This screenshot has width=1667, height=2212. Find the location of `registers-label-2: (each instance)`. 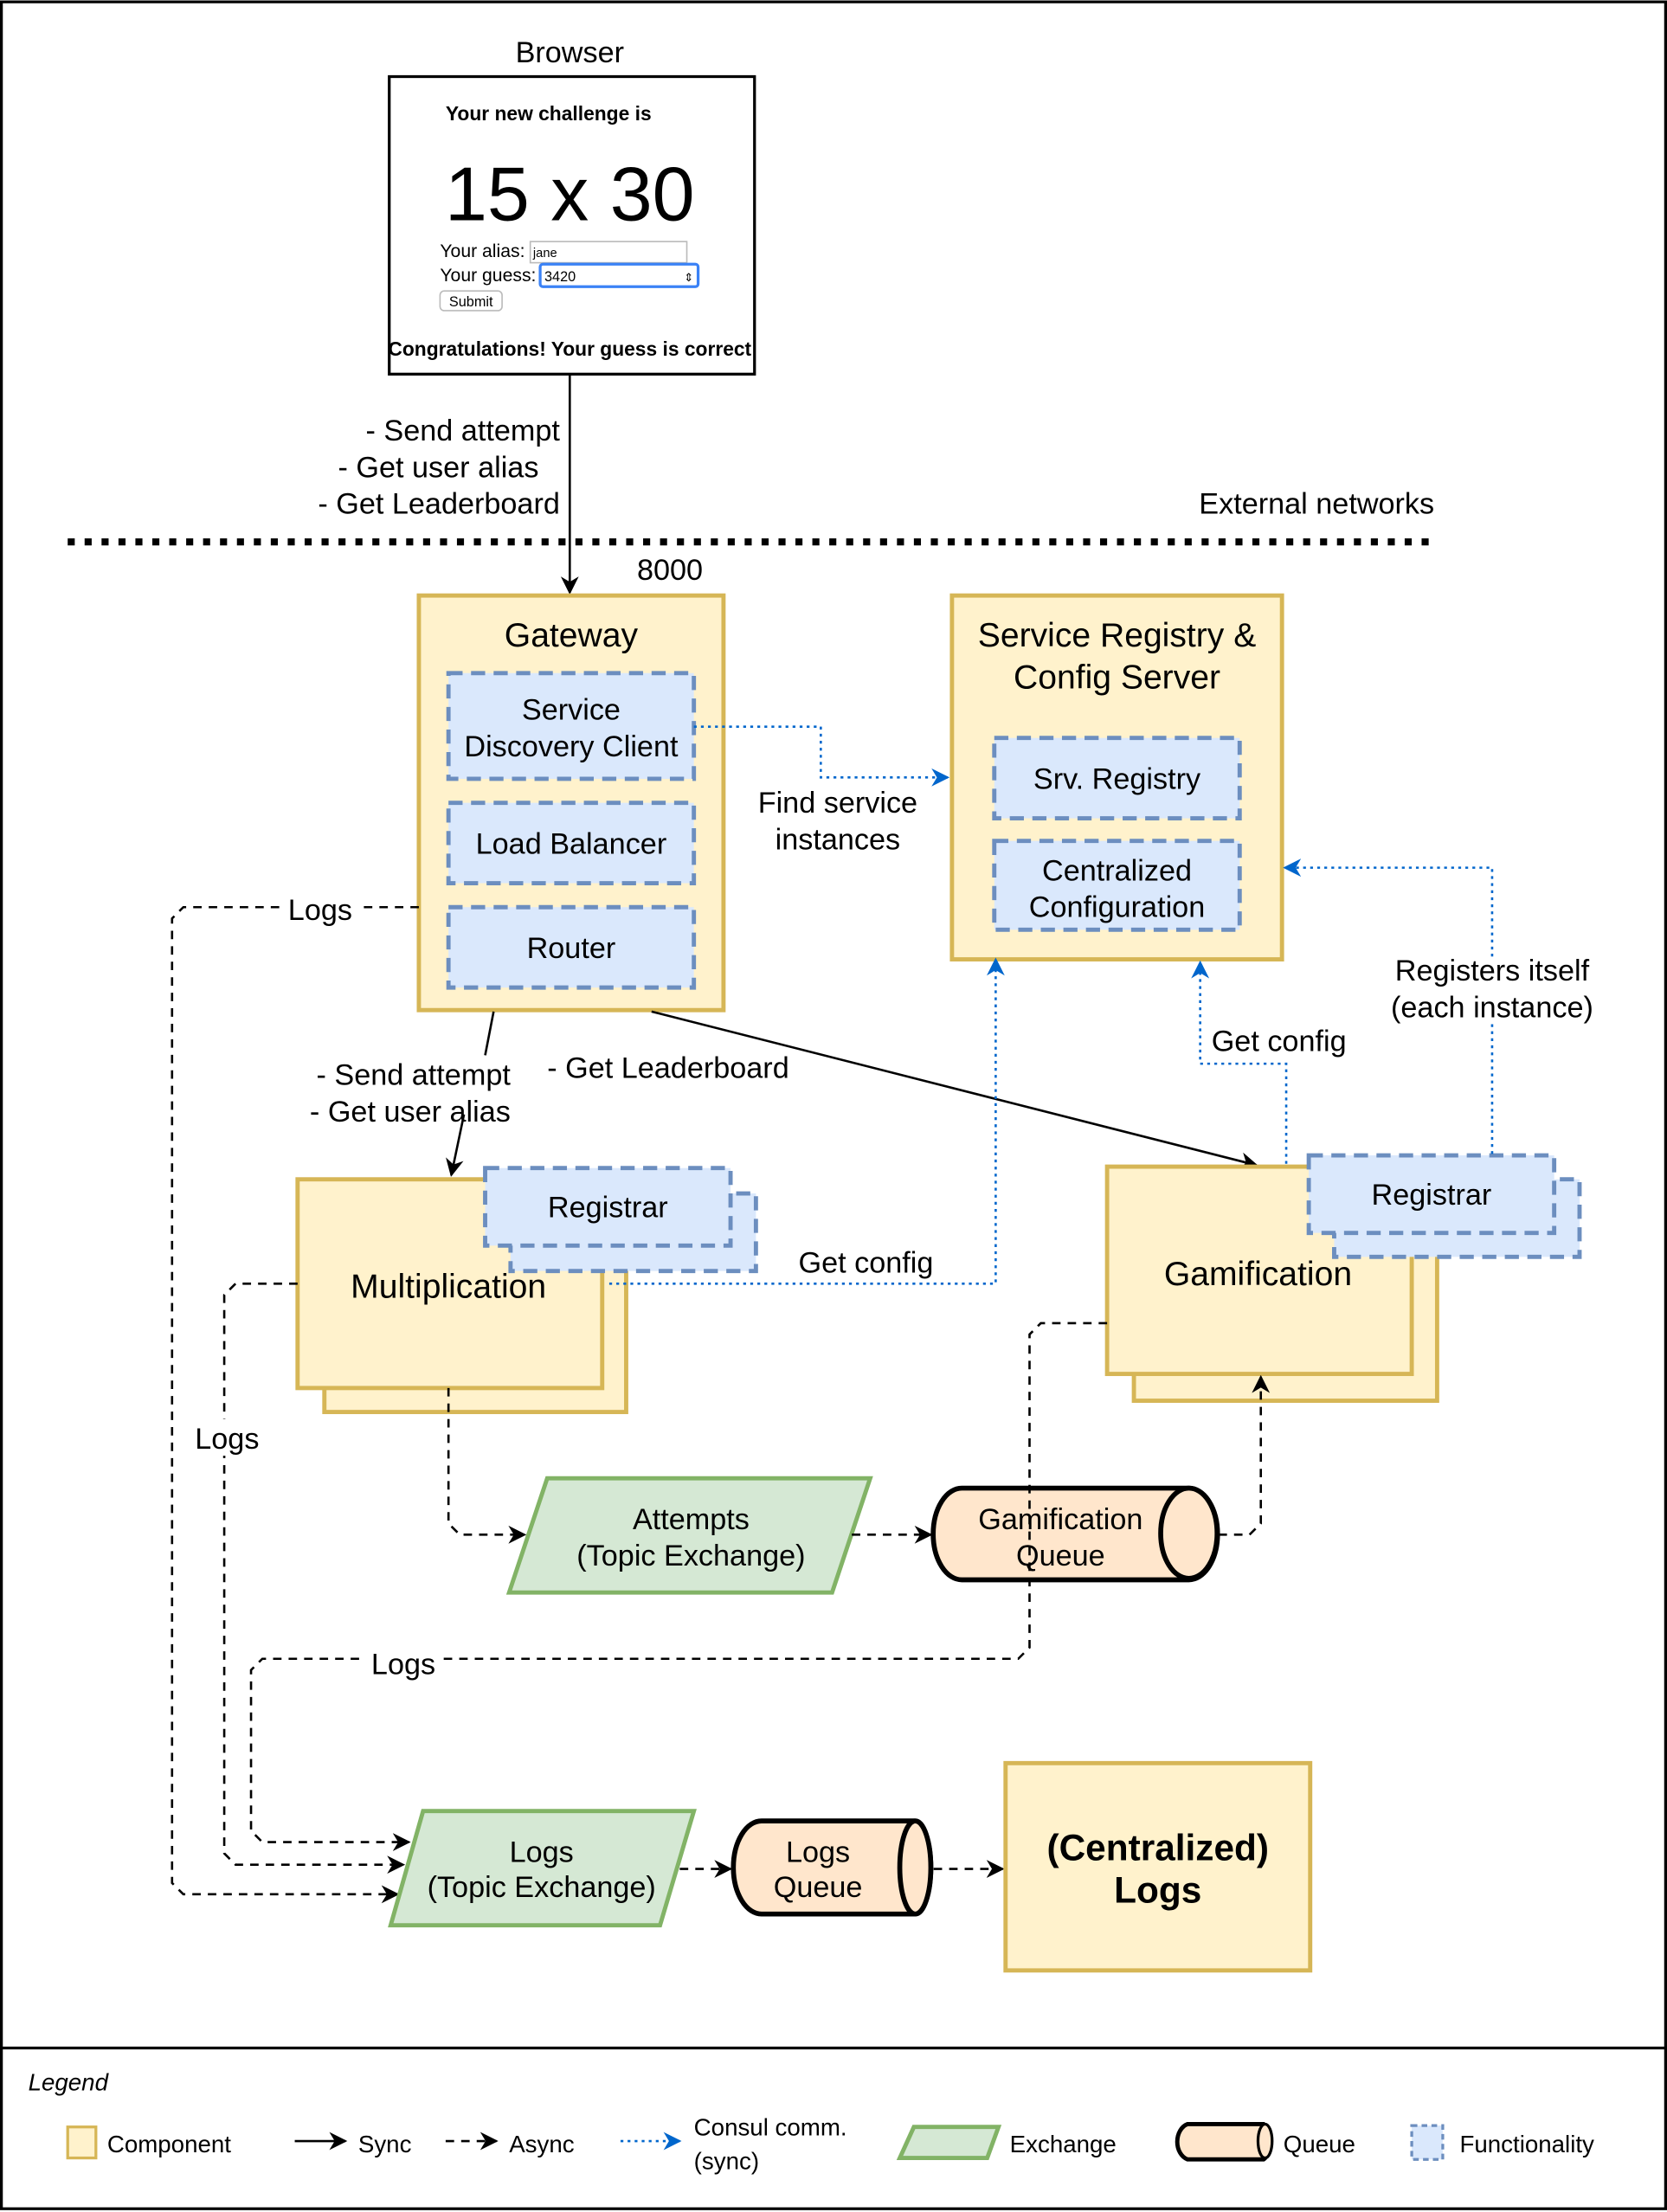

registers-label-2: (each instance) is located at coordinates (1492, 1007).